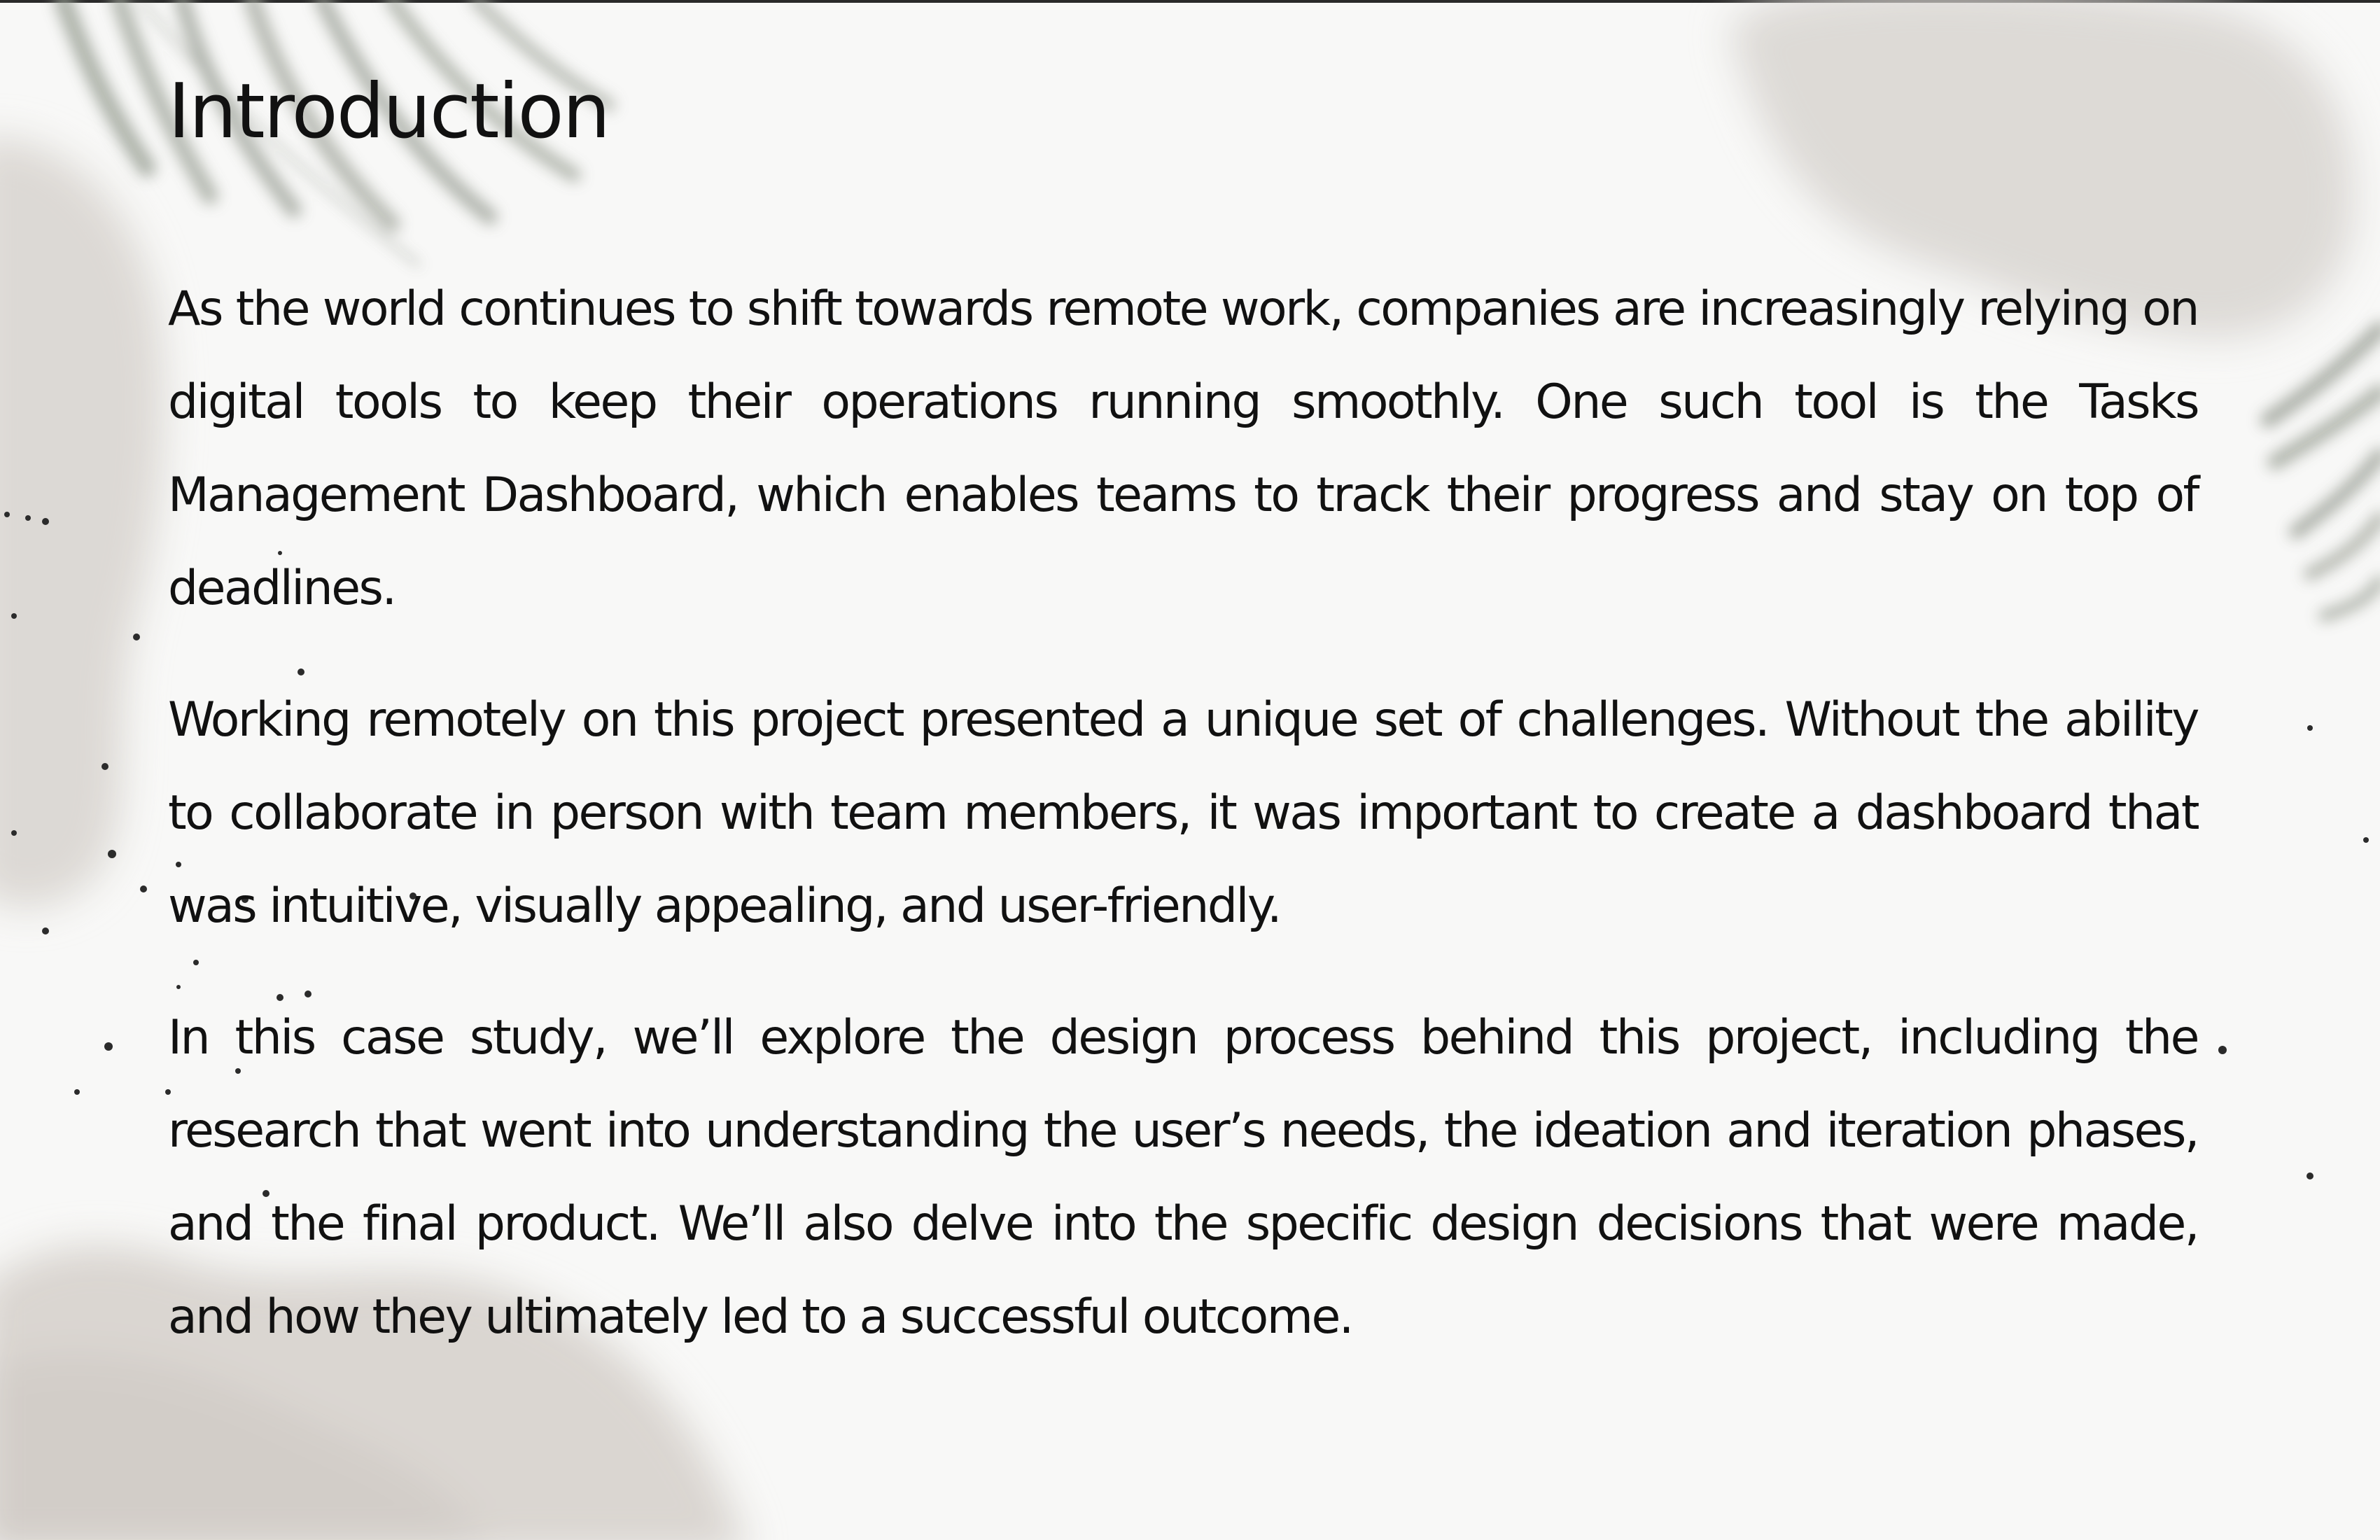 Image resolution: width=2380 pixels, height=1540 pixels. I want to click on page-title: Introduction, so click(389, 111).